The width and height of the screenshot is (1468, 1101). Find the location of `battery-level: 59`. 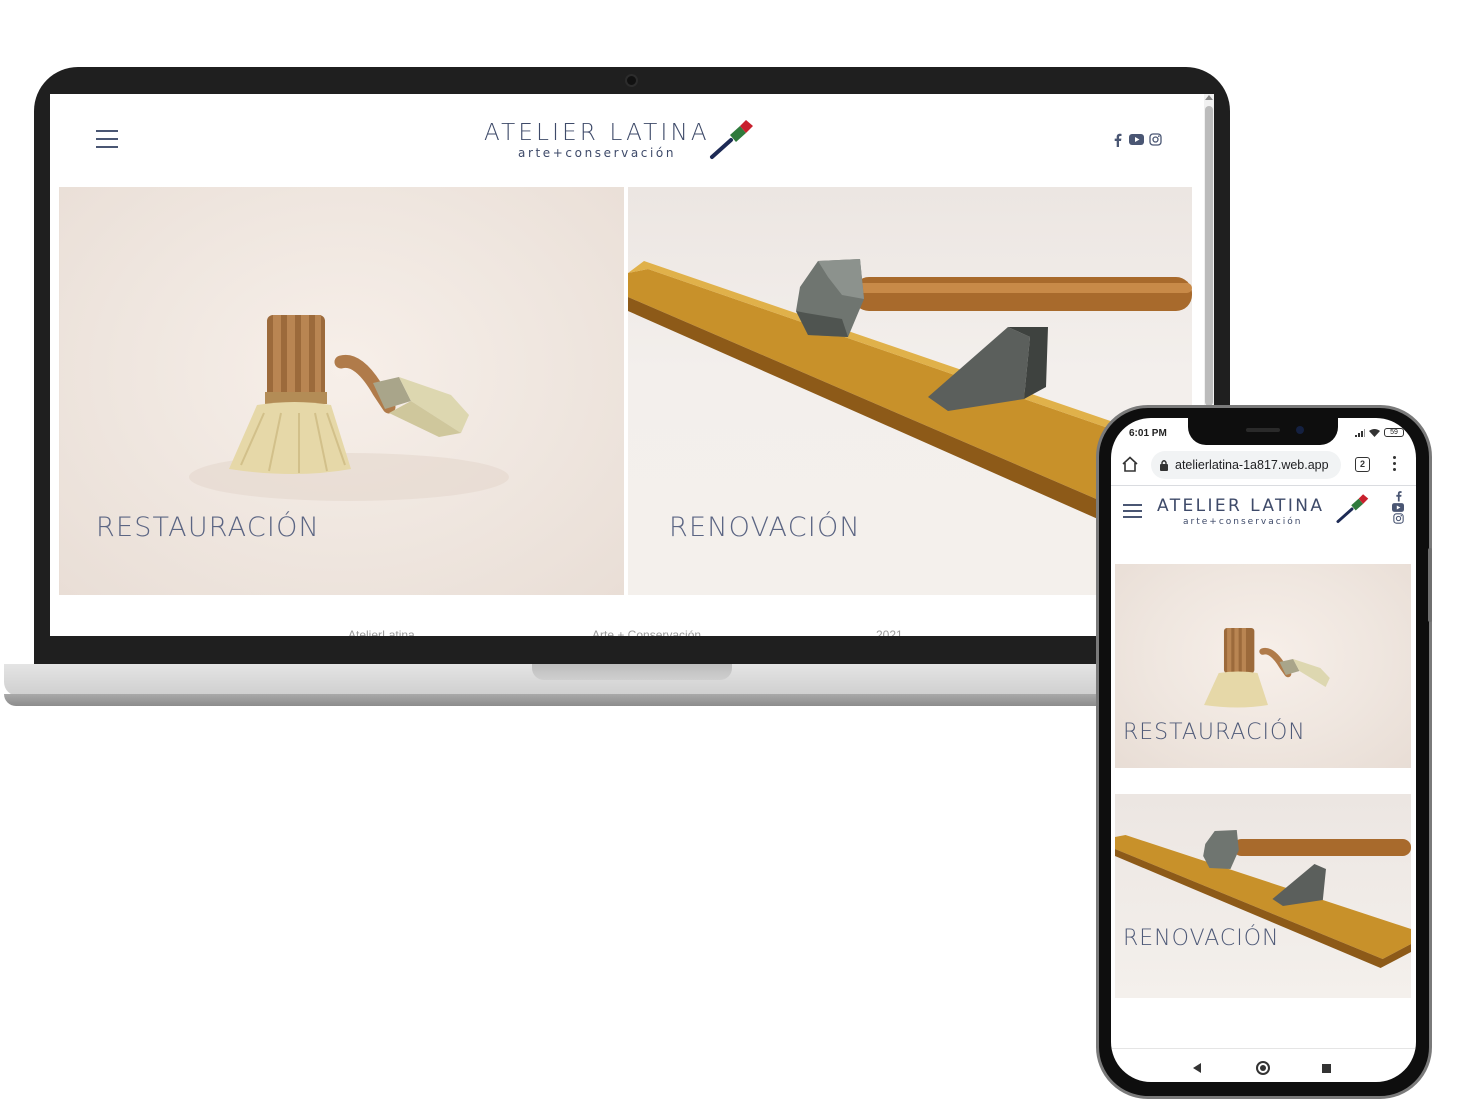

battery-level: 59 is located at coordinates (1394, 432).